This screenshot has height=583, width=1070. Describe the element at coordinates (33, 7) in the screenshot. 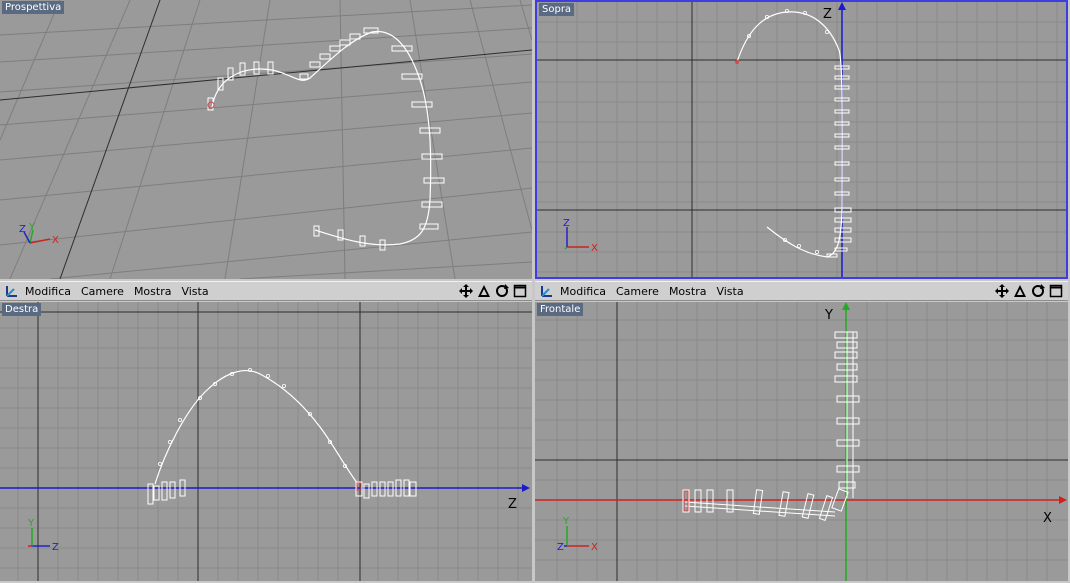

I see `viewport-title: Prospettiva` at that location.